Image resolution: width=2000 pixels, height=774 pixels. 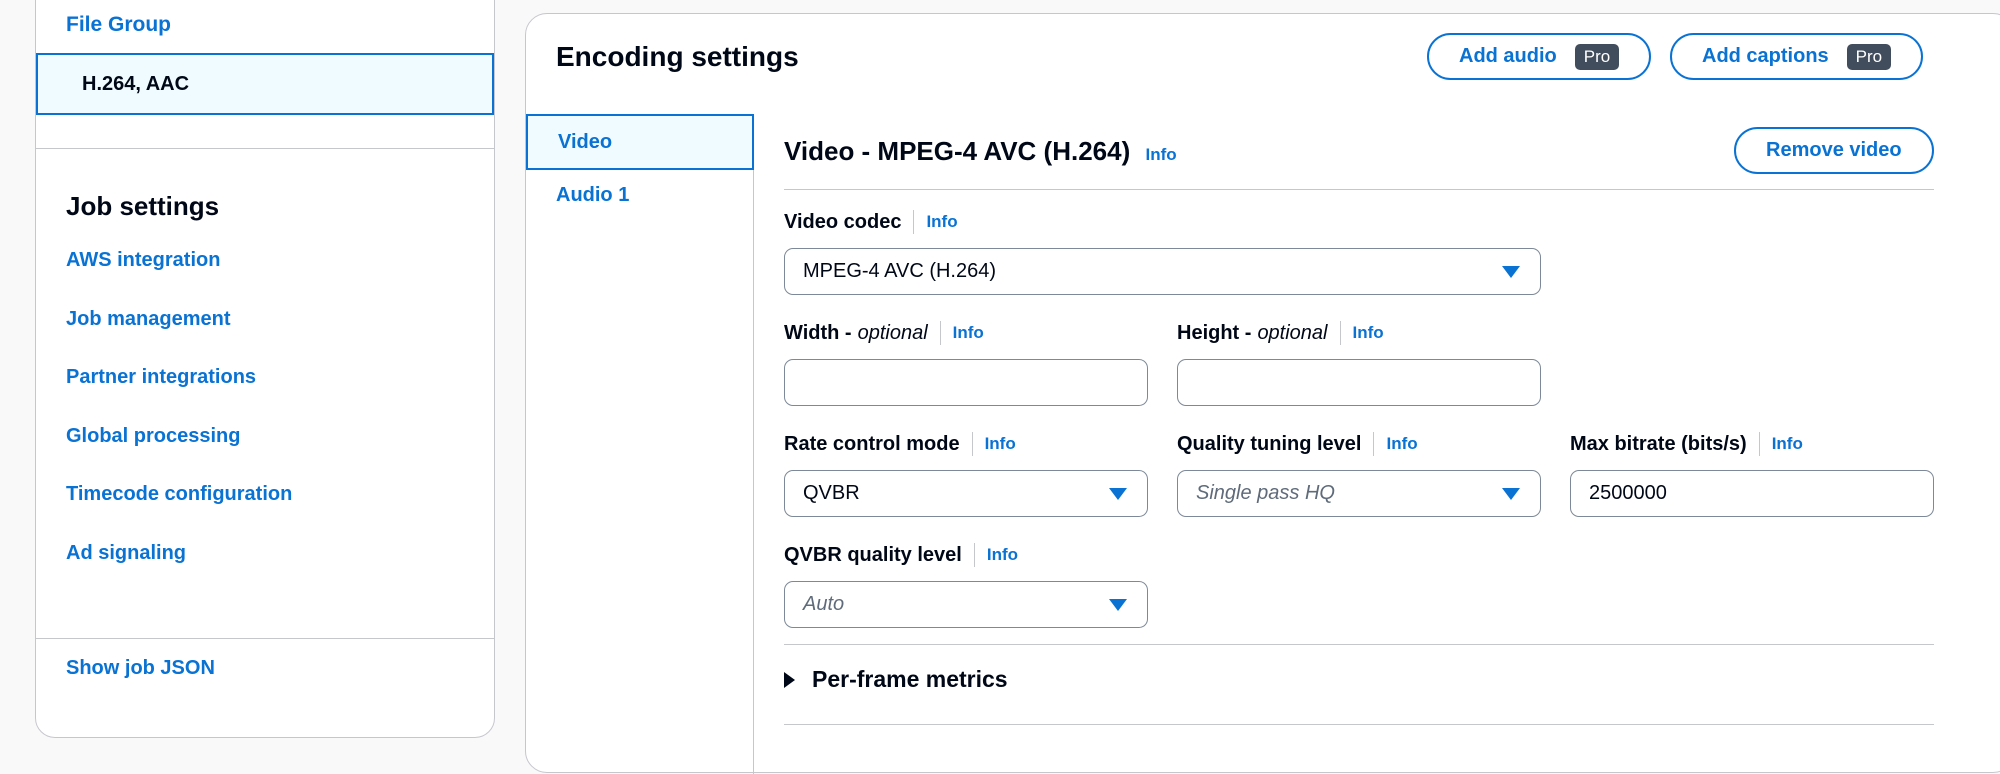 I want to click on max-bitrate-info-link: Info, so click(x=1780, y=444).